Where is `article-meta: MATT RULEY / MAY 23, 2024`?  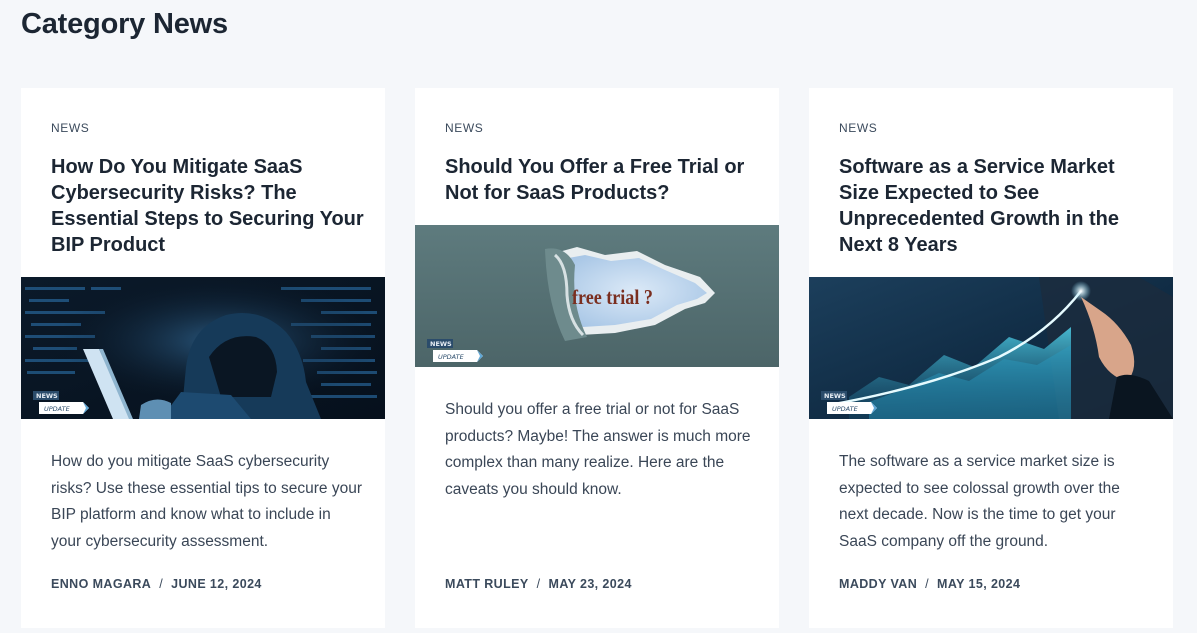
article-meta: MATT RULEY / MAY 23, 2024 is located at coordinates (538, 584).